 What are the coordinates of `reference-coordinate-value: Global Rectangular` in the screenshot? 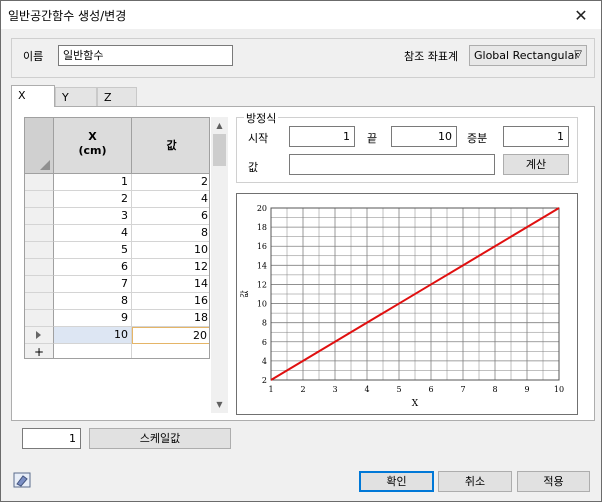 It's located at (526, 55).